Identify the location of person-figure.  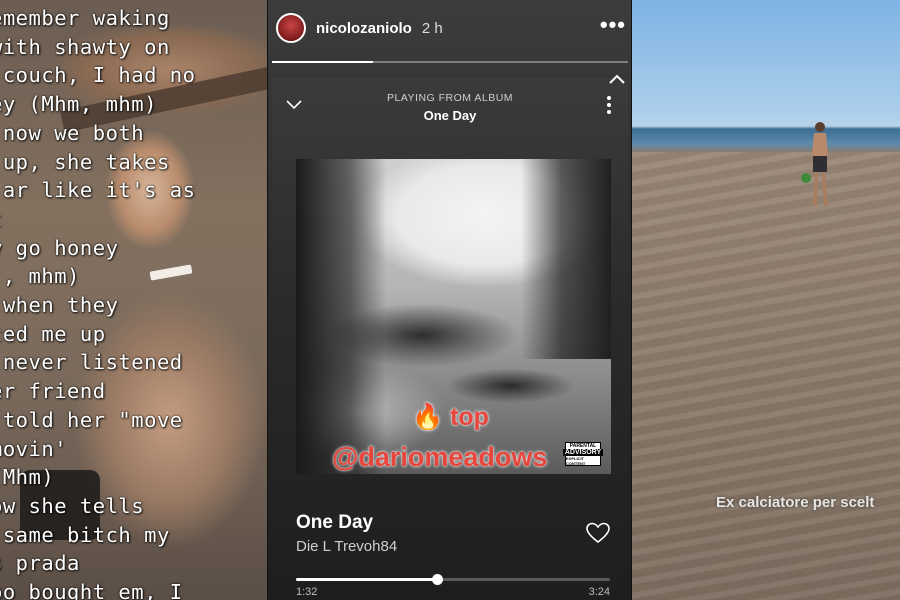
(814, 164).